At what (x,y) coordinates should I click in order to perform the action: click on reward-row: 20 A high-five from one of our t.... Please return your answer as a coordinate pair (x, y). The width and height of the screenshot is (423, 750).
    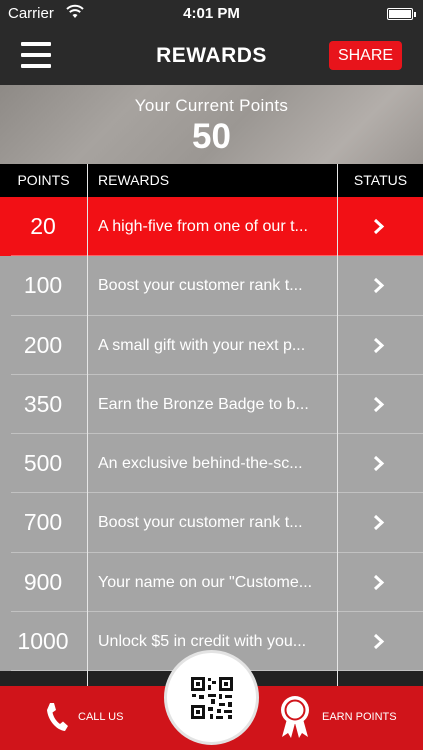
    Looking at the image, I should click on (211, 227).